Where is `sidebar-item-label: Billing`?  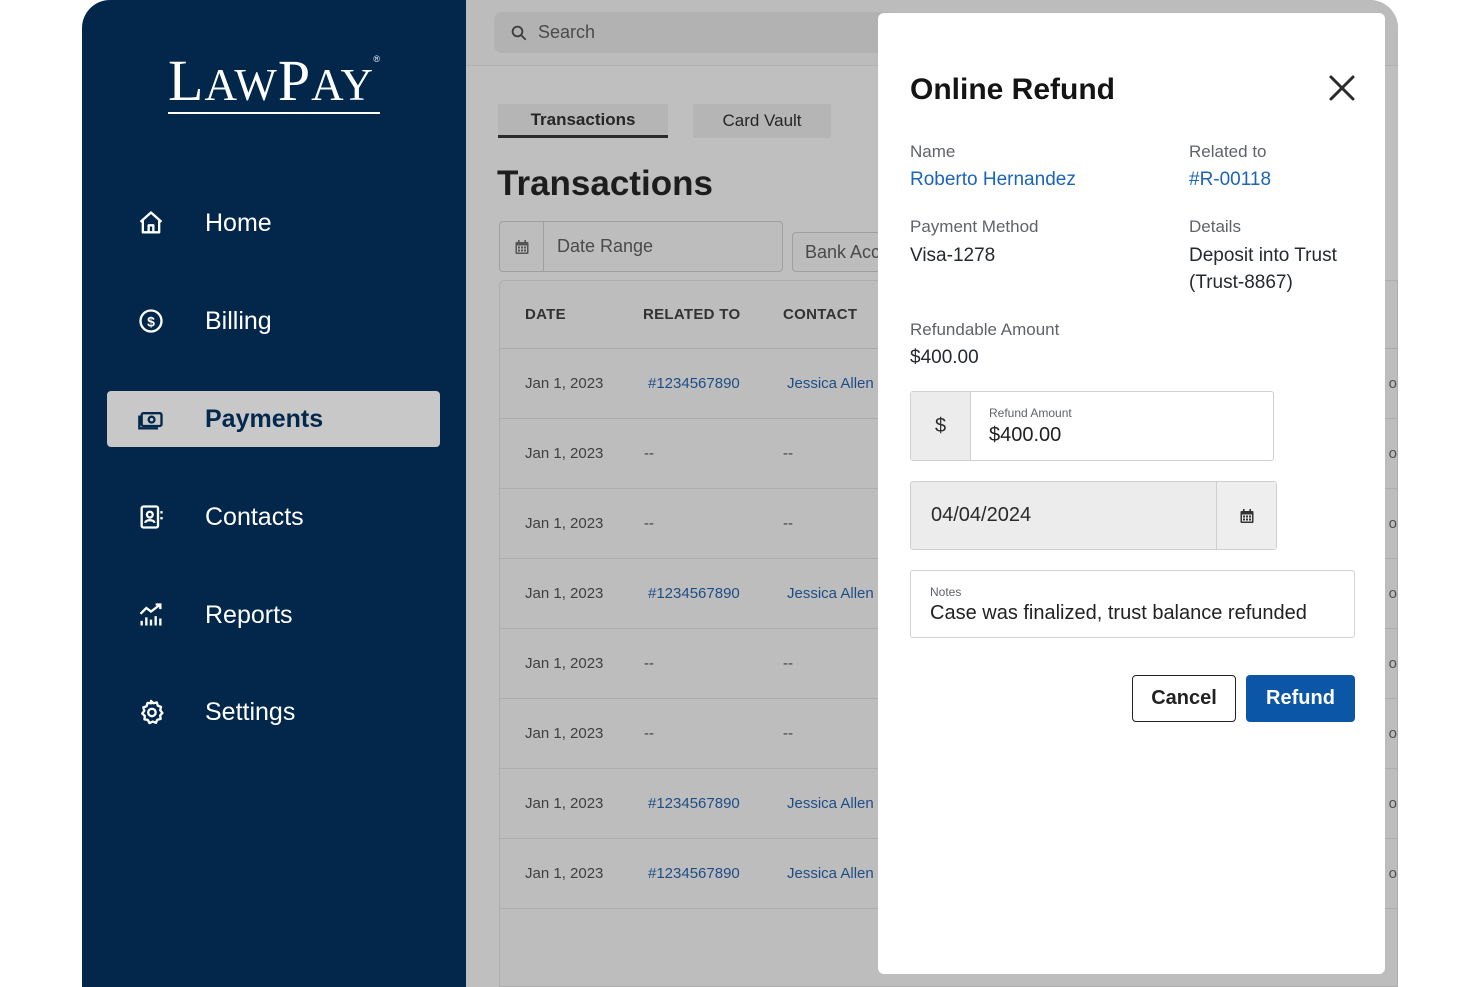
sidebar-item-label: Billing is located at coordinates (238, 320).